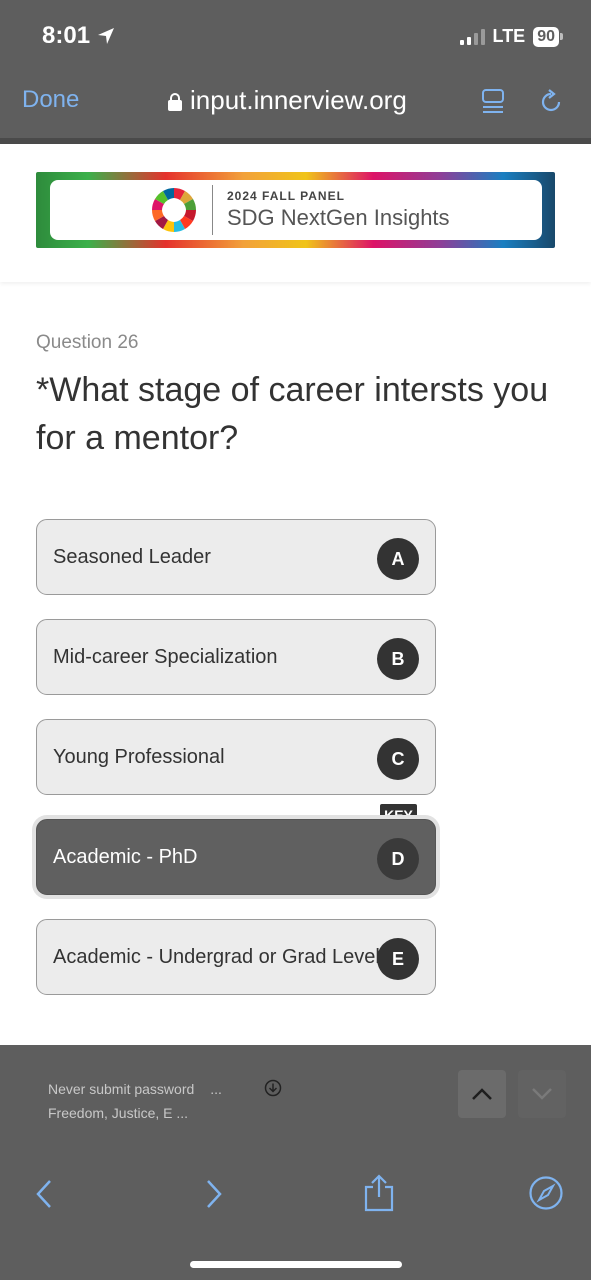 The width and height of the screenshot is (591, 1280). Describe the element at coordinates (472, 36) in the screenshot. I see `signal-icon` at that location.